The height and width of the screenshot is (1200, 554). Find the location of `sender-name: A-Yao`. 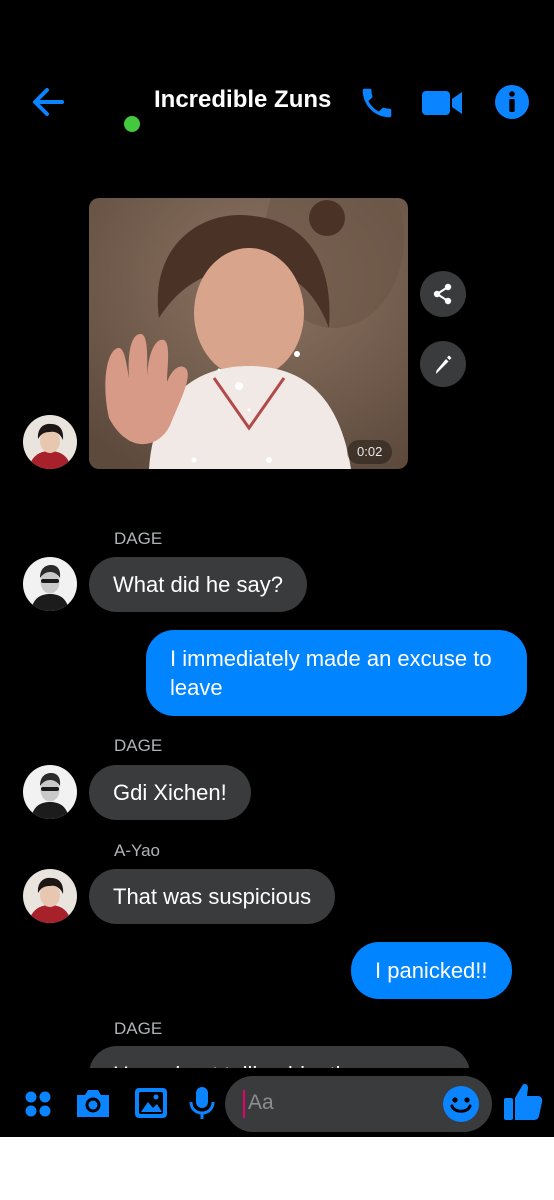

sender-name: A-Yao is located at coordinates (137, 850).